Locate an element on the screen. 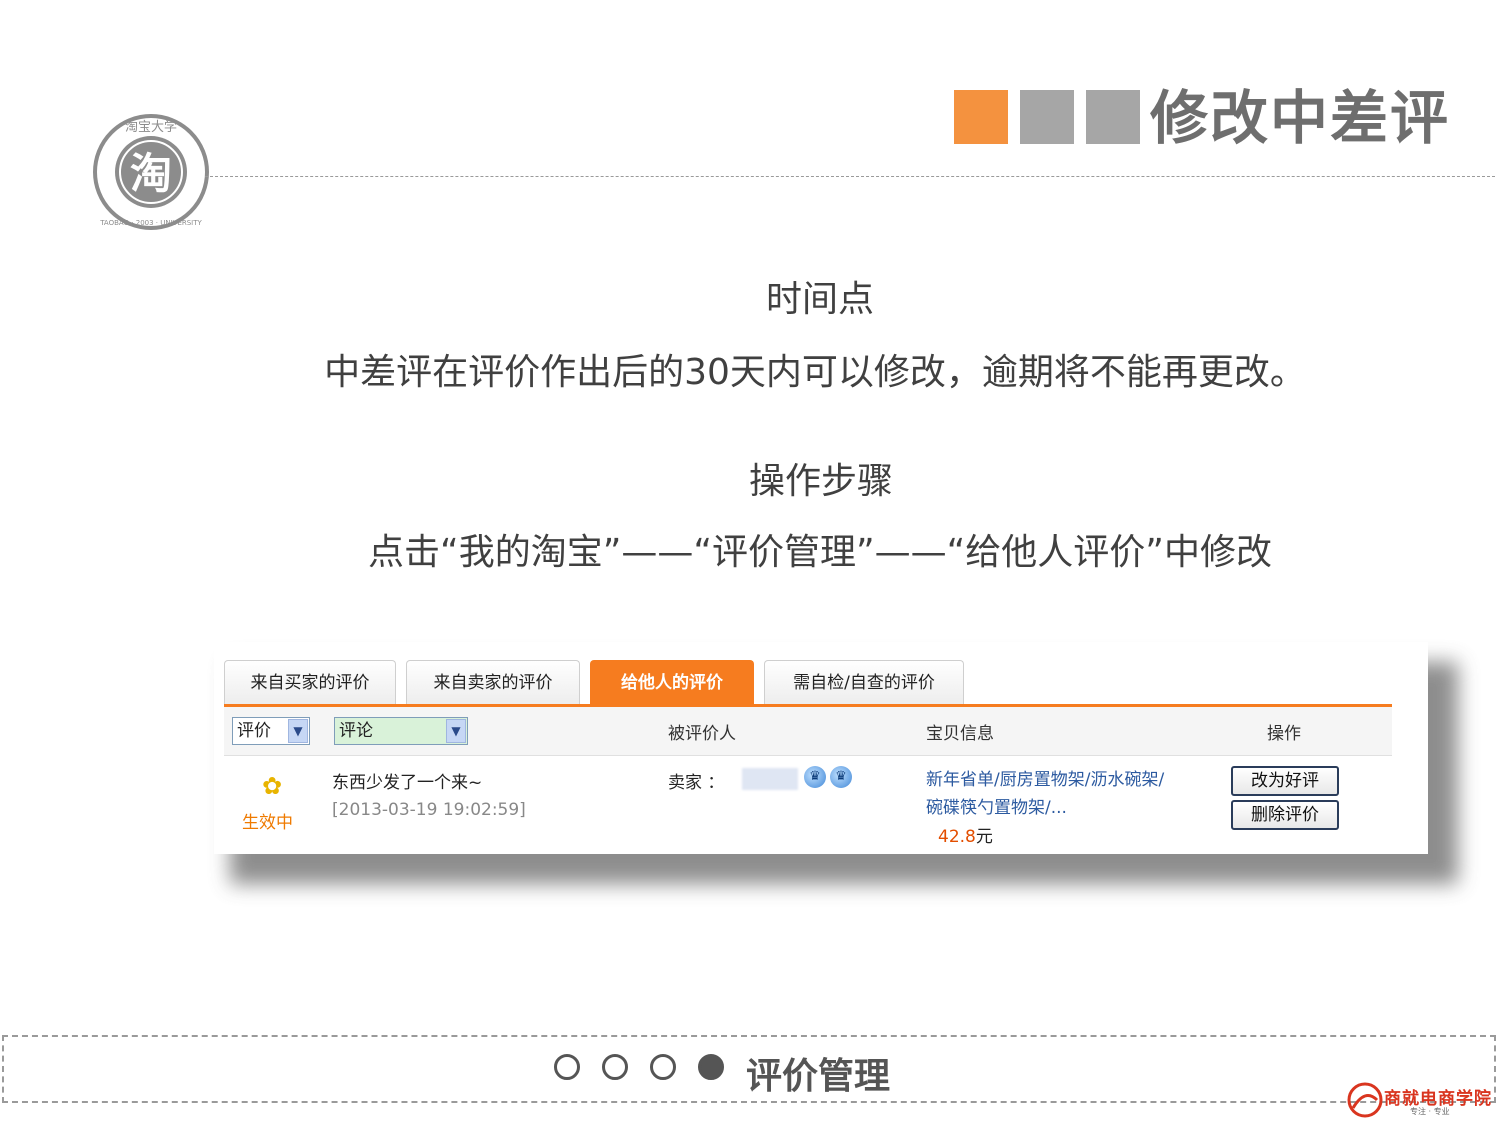  status-badge: 生效中 is located at coordinates (267, 823).